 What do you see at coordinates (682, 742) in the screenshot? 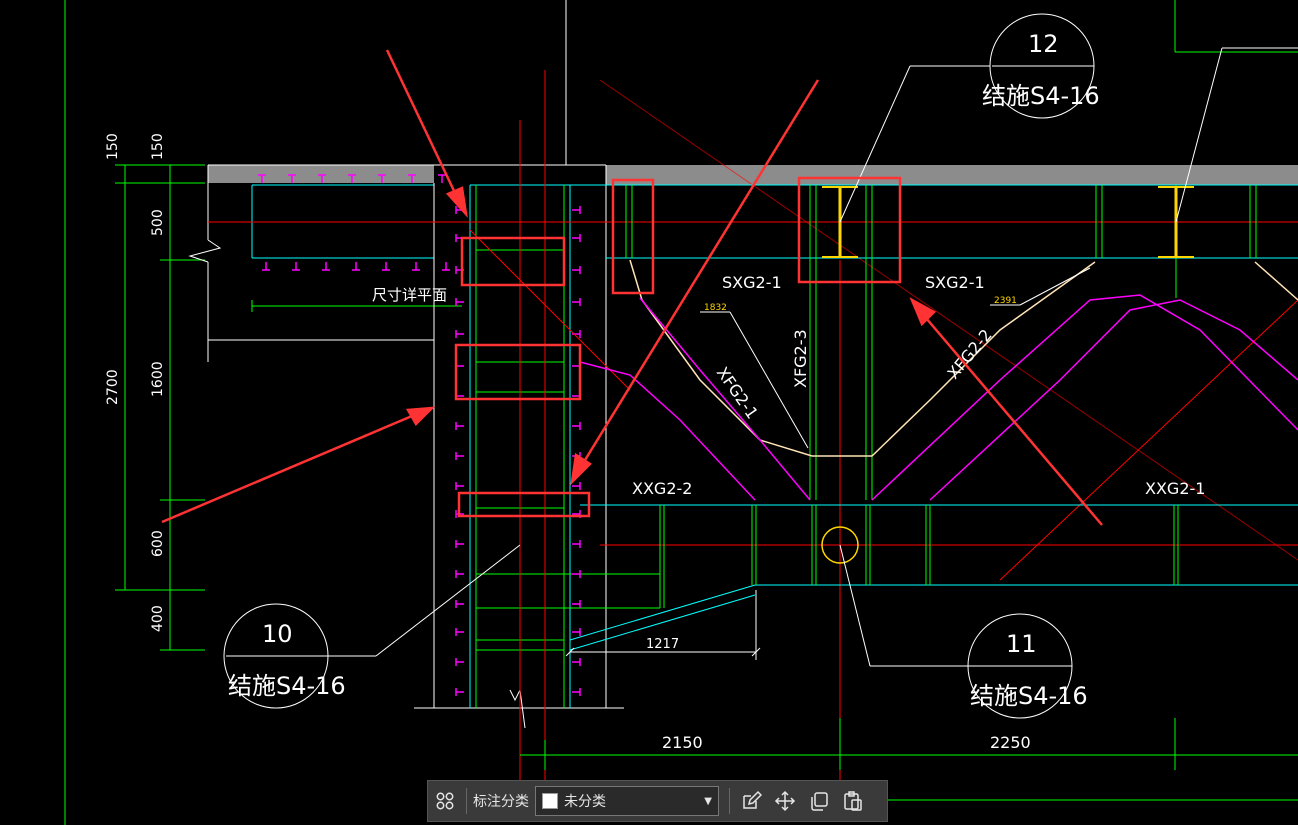
I see `dim-2150: 2150` at bounding box center [682, 742].